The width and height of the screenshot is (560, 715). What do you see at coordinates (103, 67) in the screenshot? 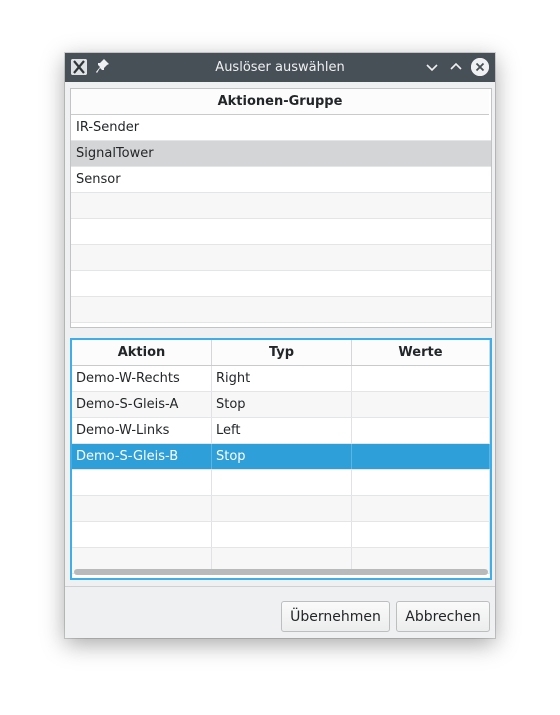
I see `pin-icon` at bounding box center [103, 67].